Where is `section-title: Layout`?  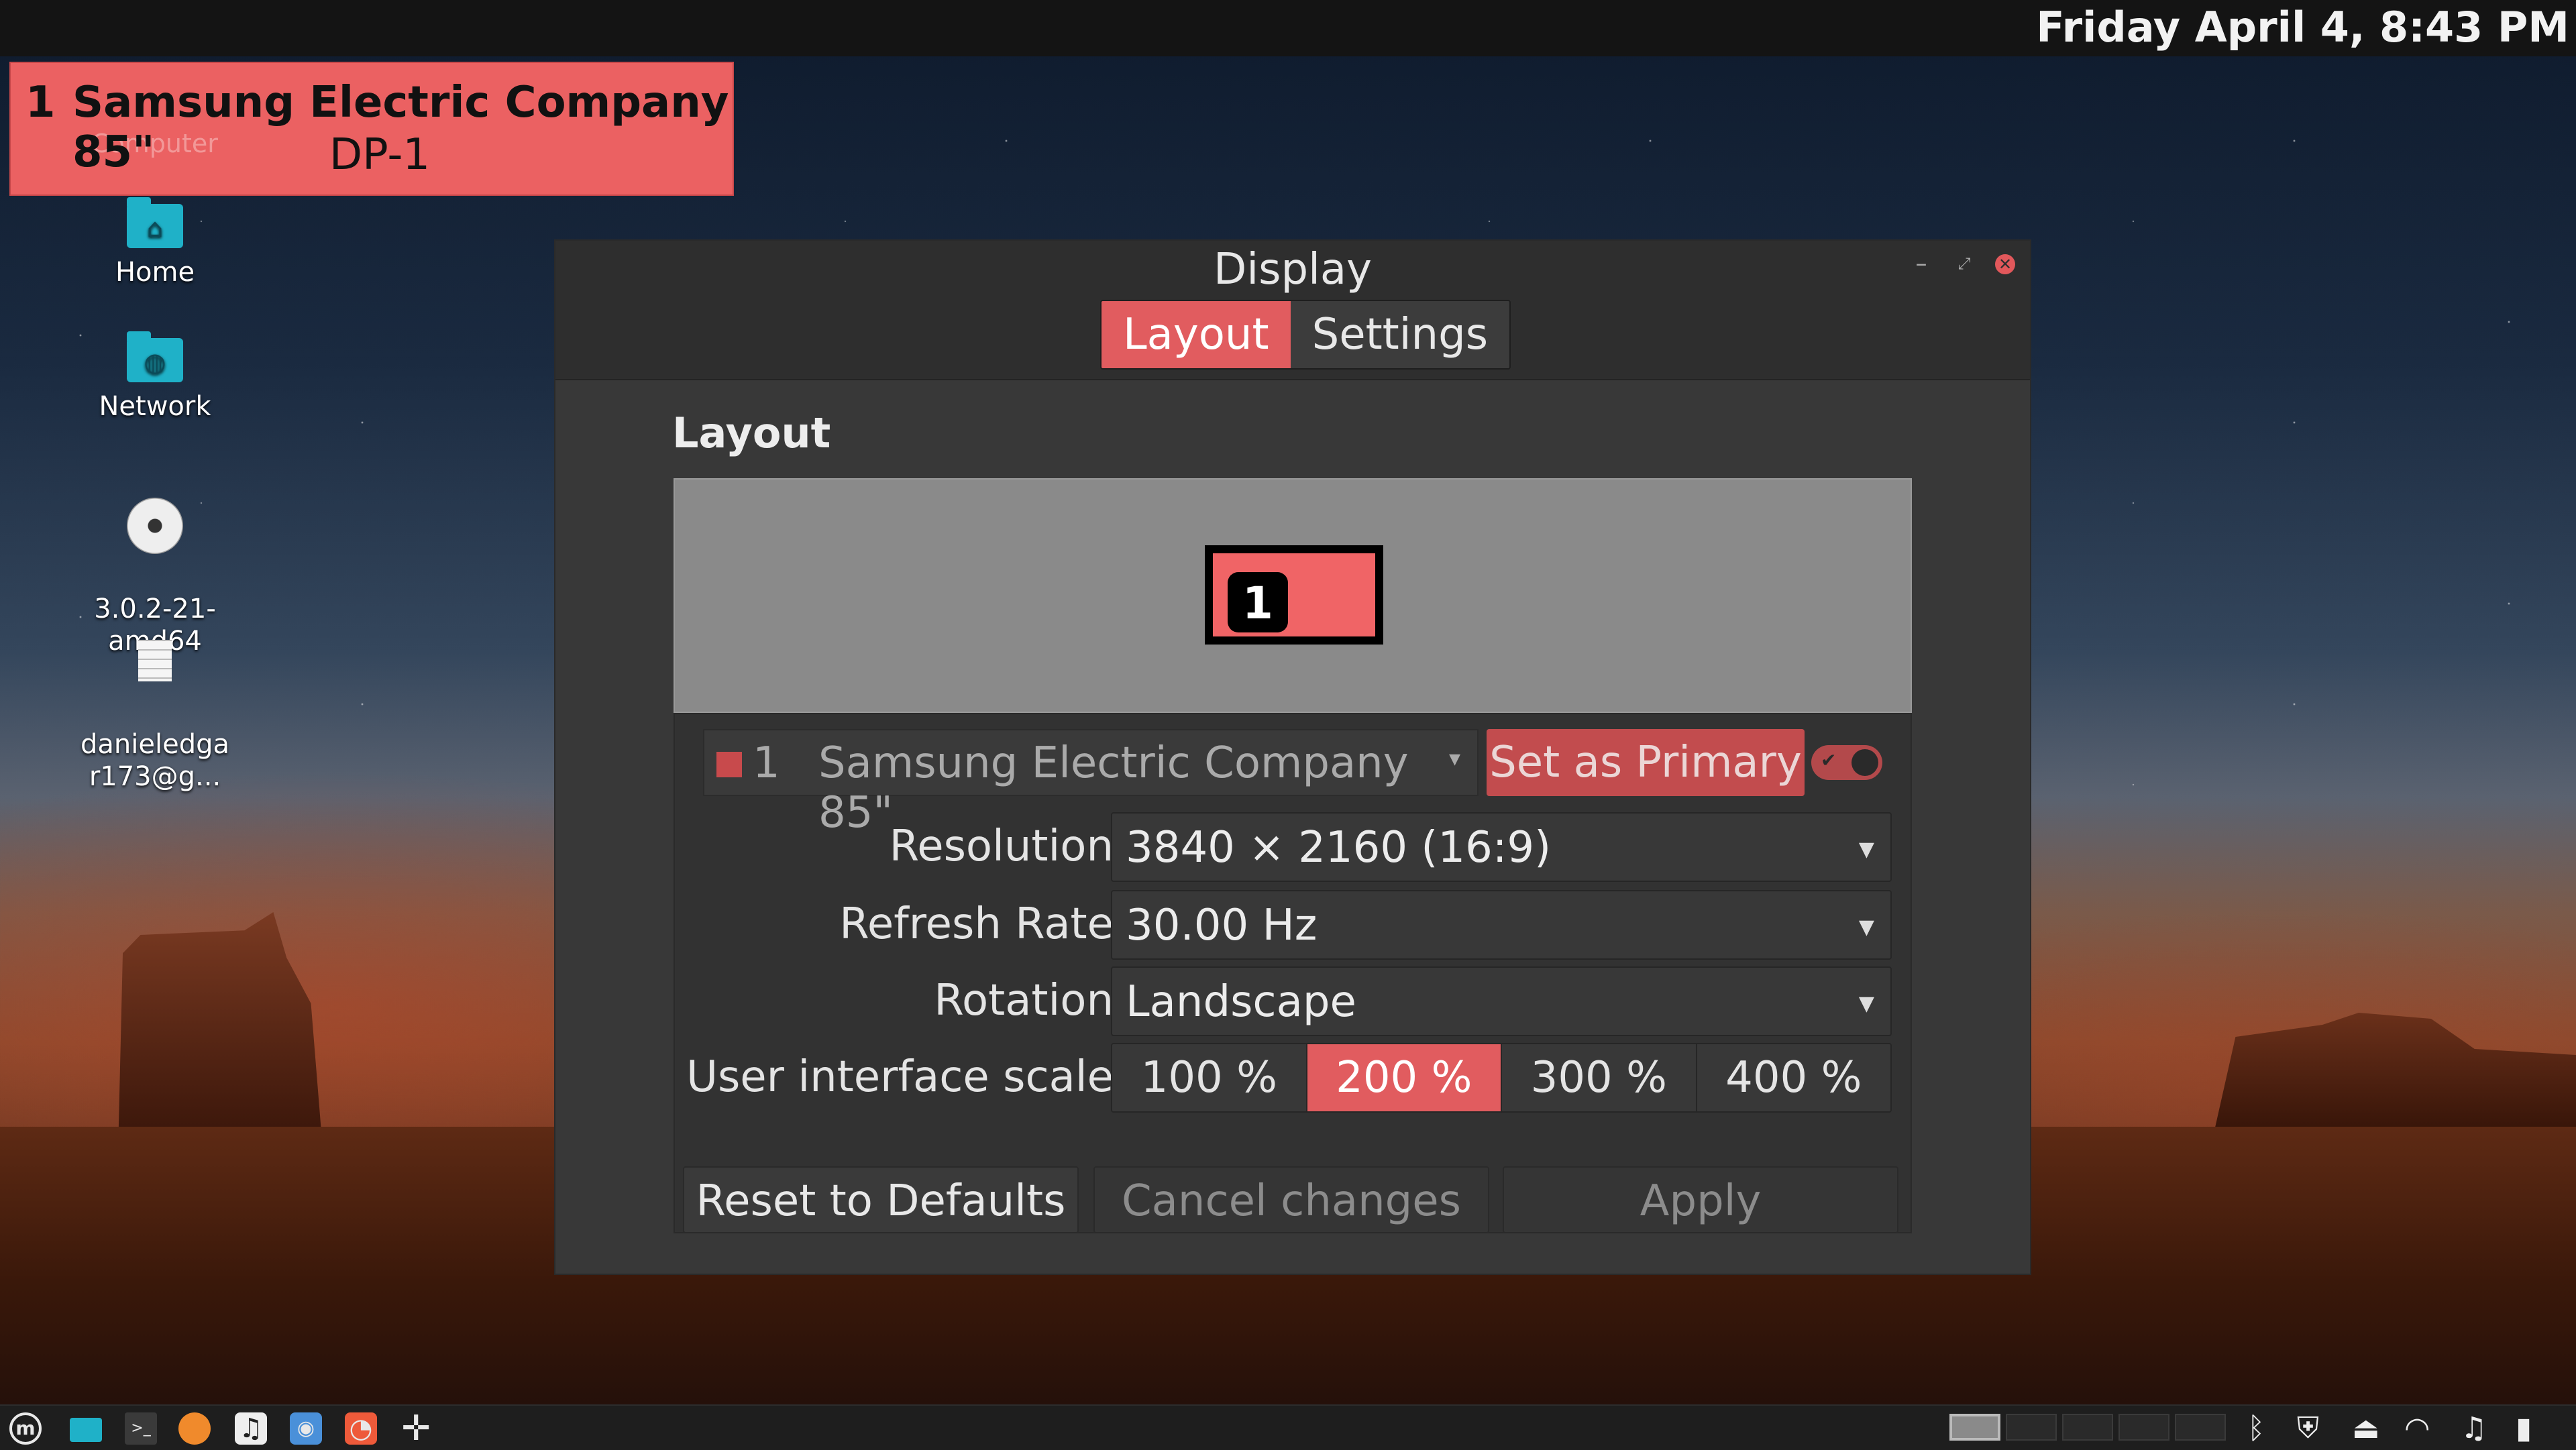
section-title: Layout is located at coordinates (751, 432).